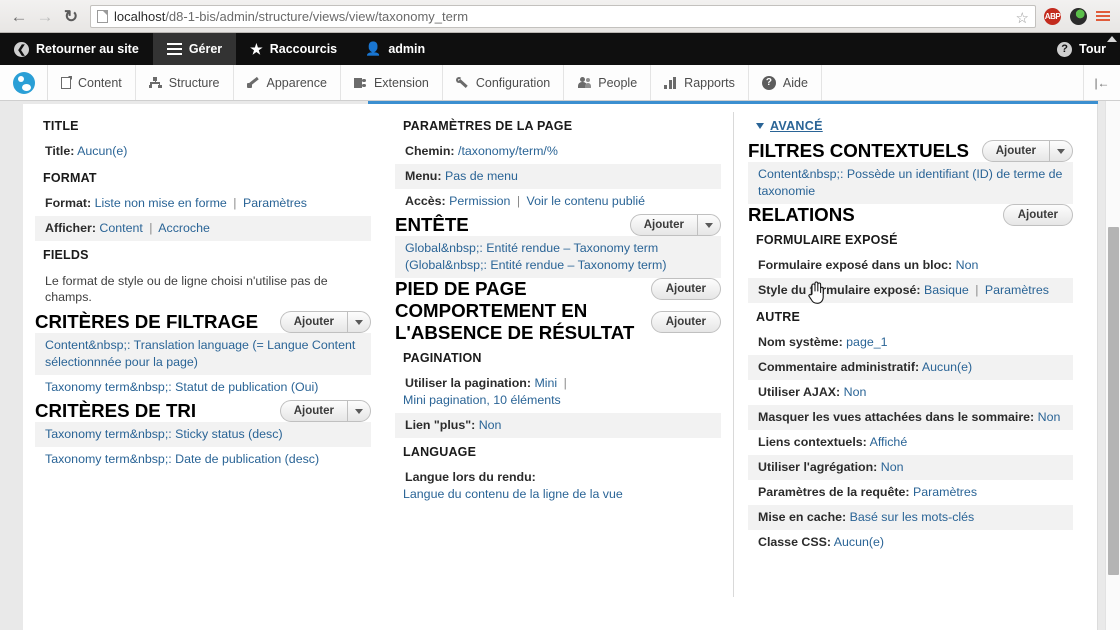 This screenshot has width=1120, height=630. Describe the element at coordinates (1078, 16) in the screenshot. I see `profile-avatar-icon` at that location.